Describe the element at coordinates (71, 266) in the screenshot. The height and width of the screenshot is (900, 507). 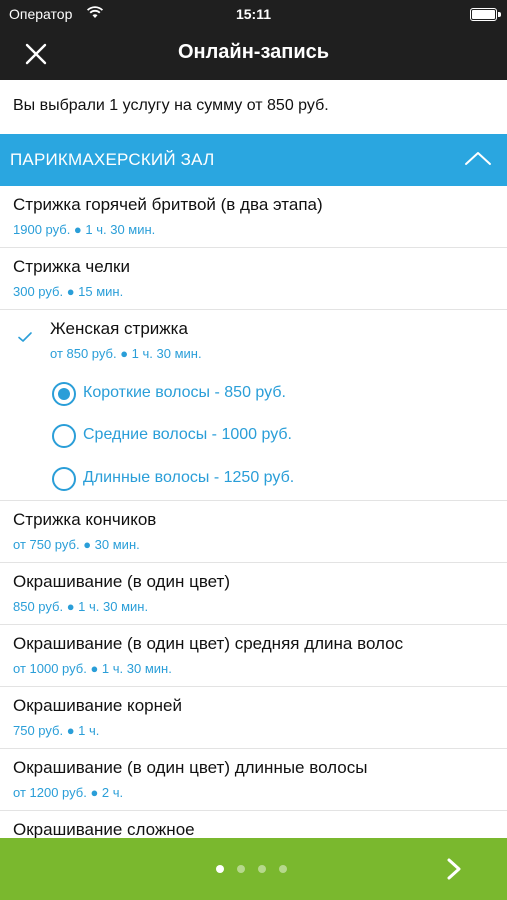
I see `service-name: Стрижка челки` at that location.